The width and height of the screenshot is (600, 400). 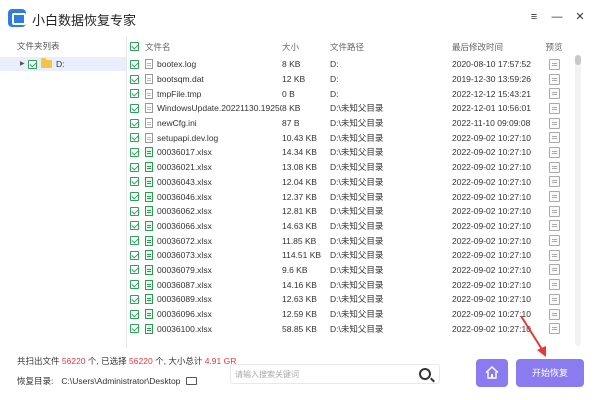 I want to click on file-name: 00036089.xlsx, so click(x=184, y=299).